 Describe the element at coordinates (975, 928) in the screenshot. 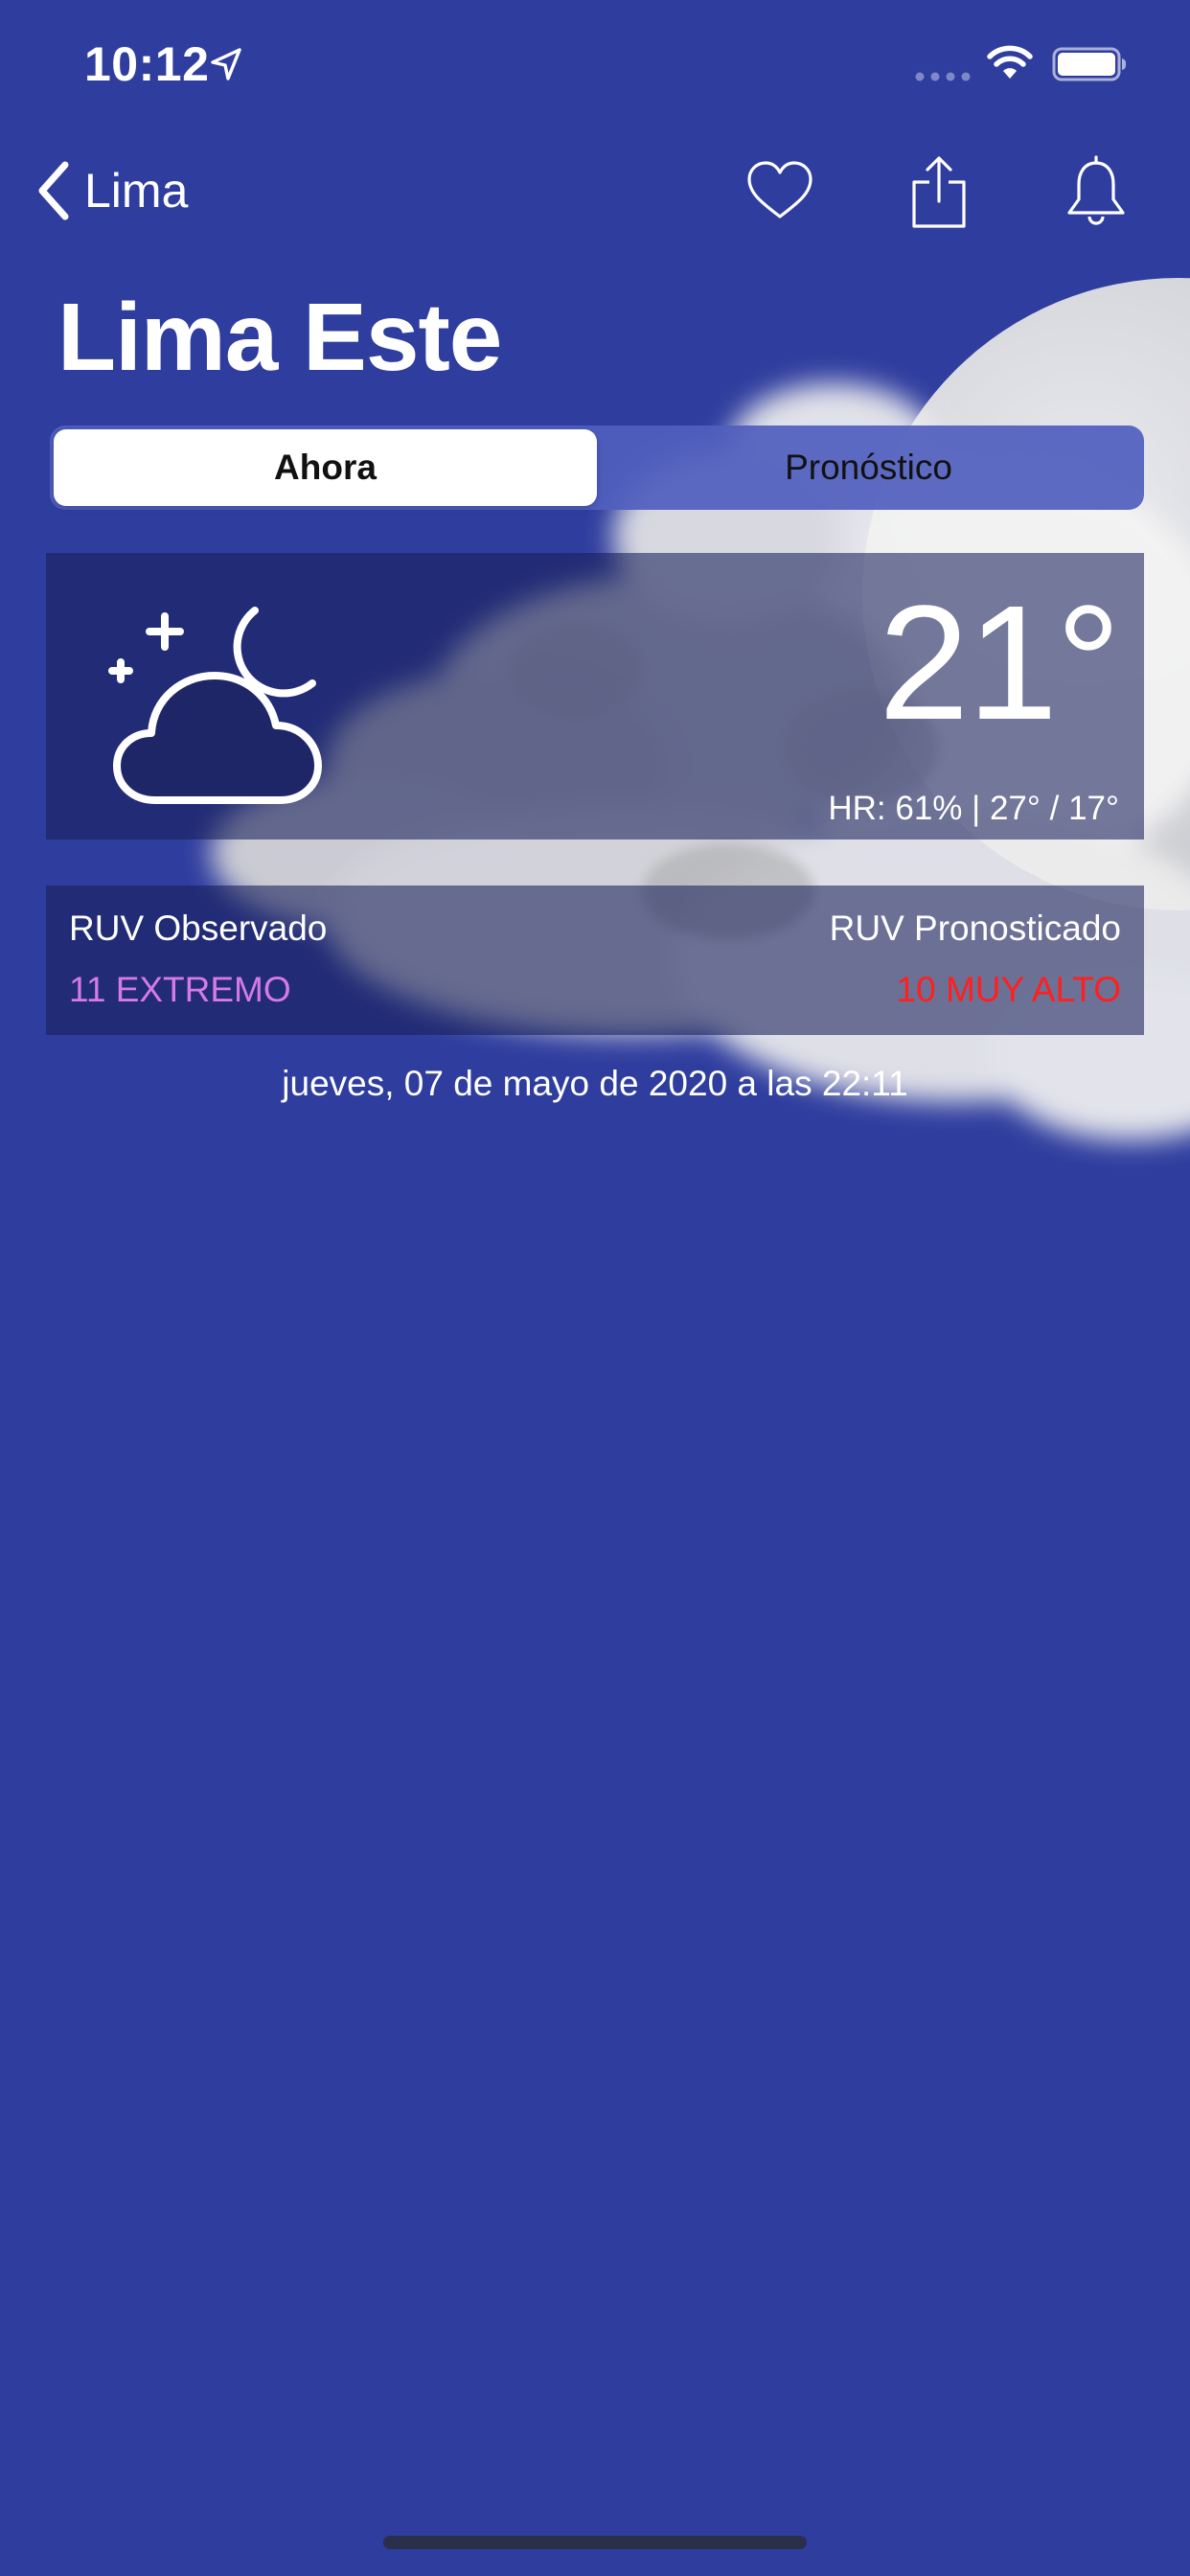

I see `uv-forecast-label: RUV Pronosticado` at that location.